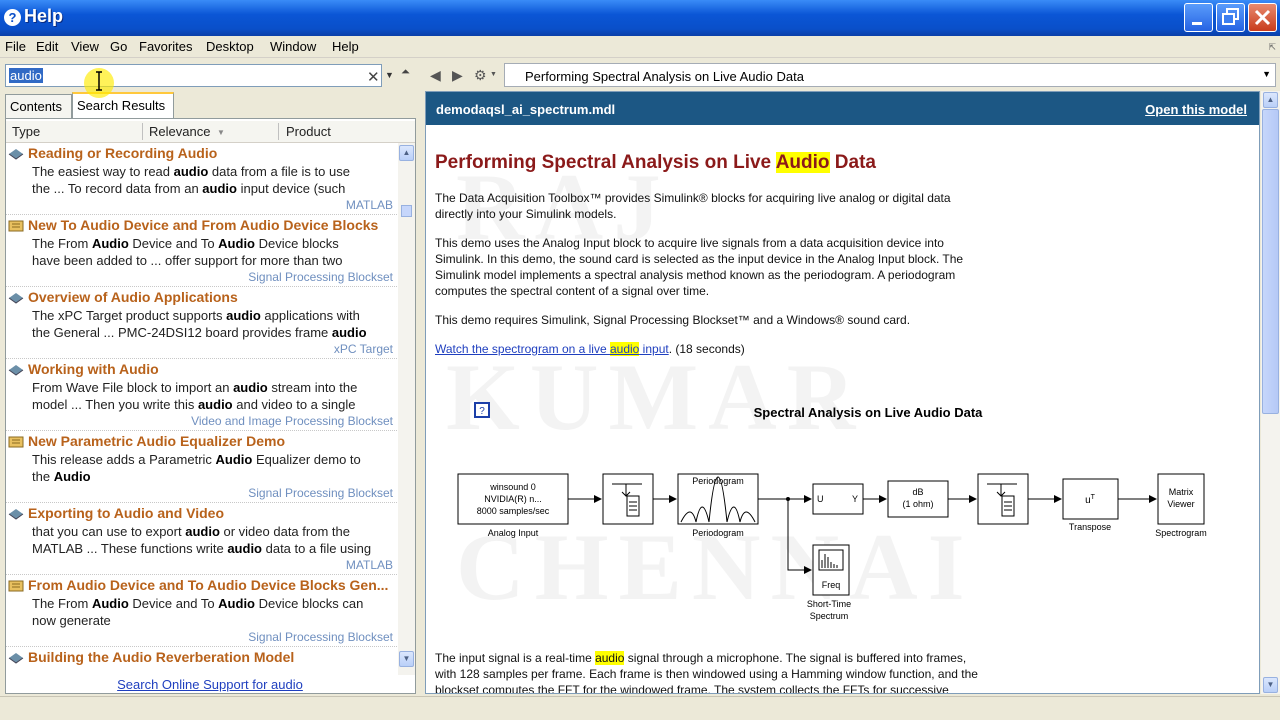 The height and width of the screenshot is (720, 1280). I want to click on menu-favorites: Favorites, so click(165, 46).